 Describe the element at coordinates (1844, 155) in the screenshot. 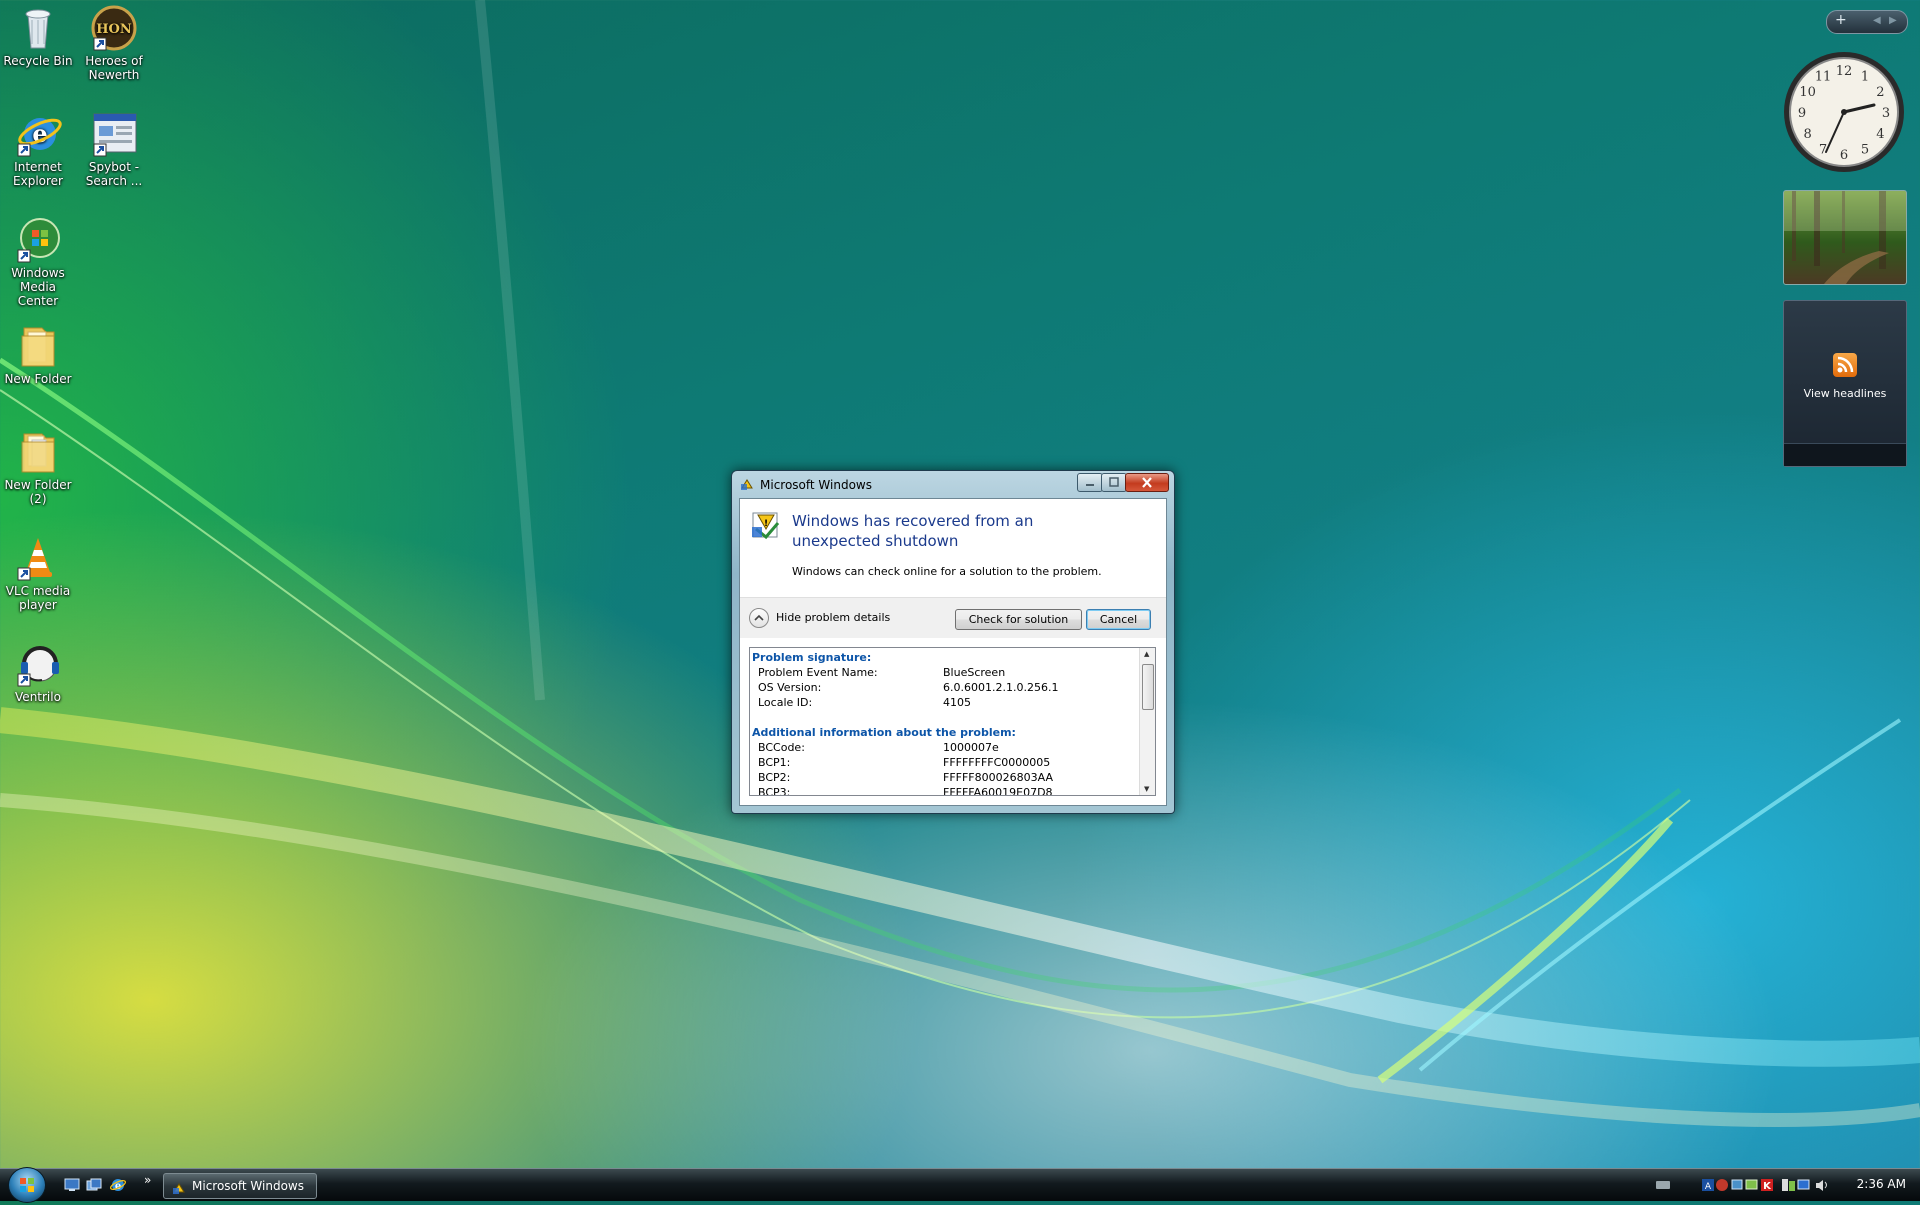

I see `clock-numeral: 6` at that location.